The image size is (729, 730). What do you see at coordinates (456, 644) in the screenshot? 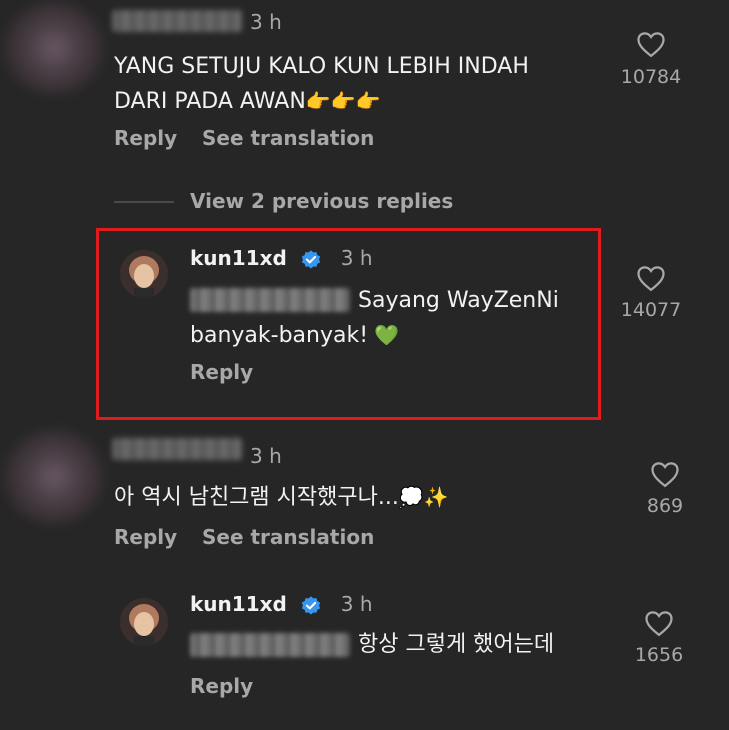
I see `reply-text: 항상 그렇게 했어는데` at bounding box center [456, 644].